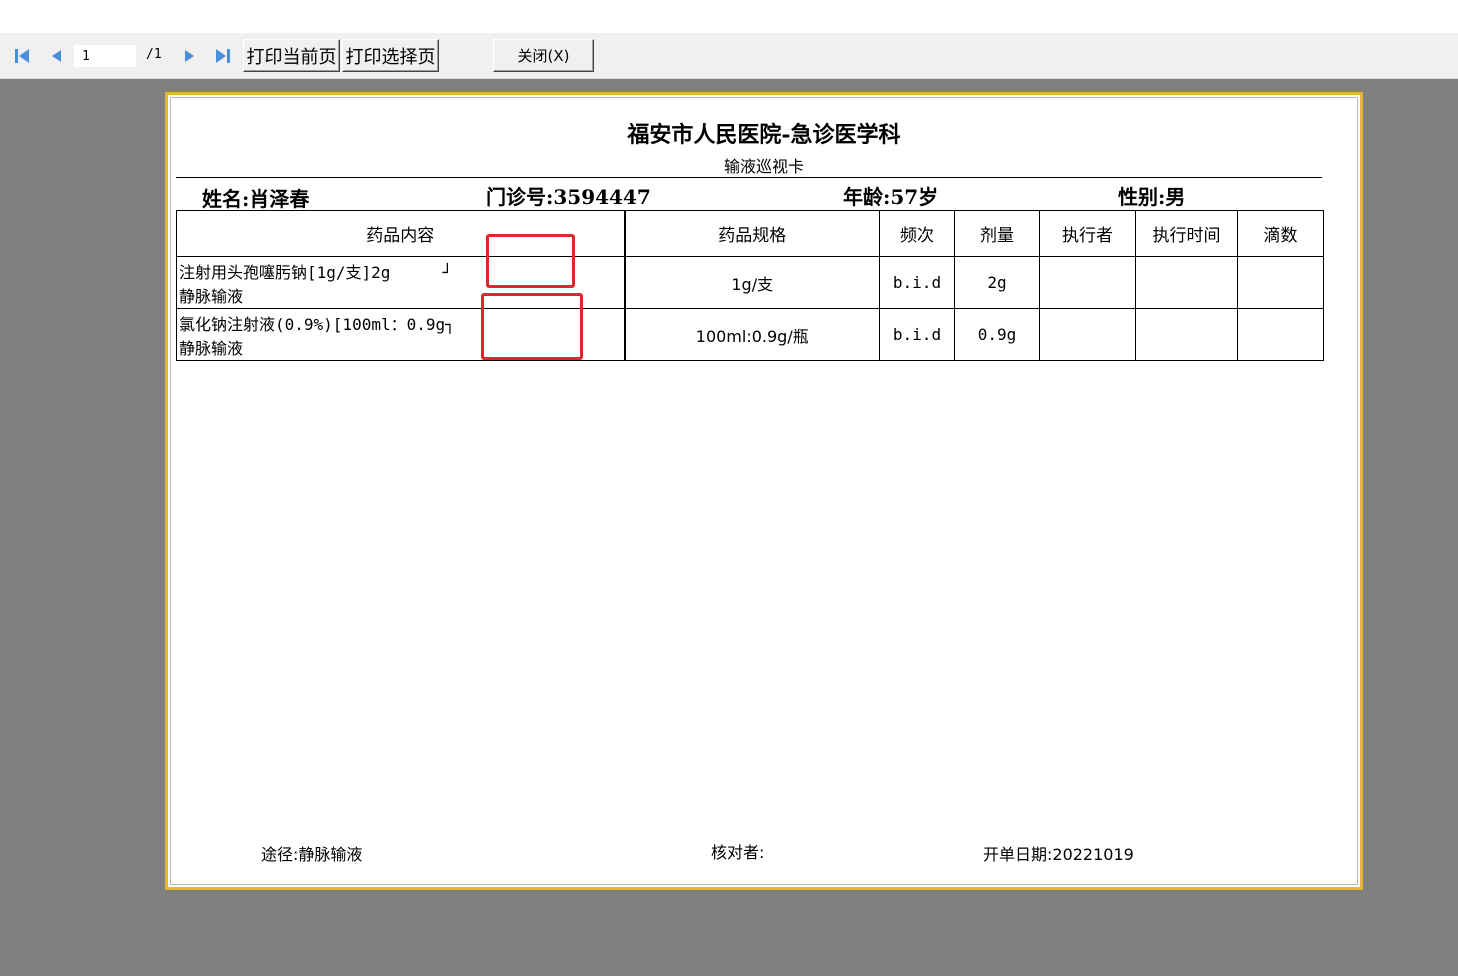 The height and width of the screenshot is (976, 1458). What do you see at coordinates (105, 56) in the screenshot?
I see `page-number-input` at bounding box center [105, 56].